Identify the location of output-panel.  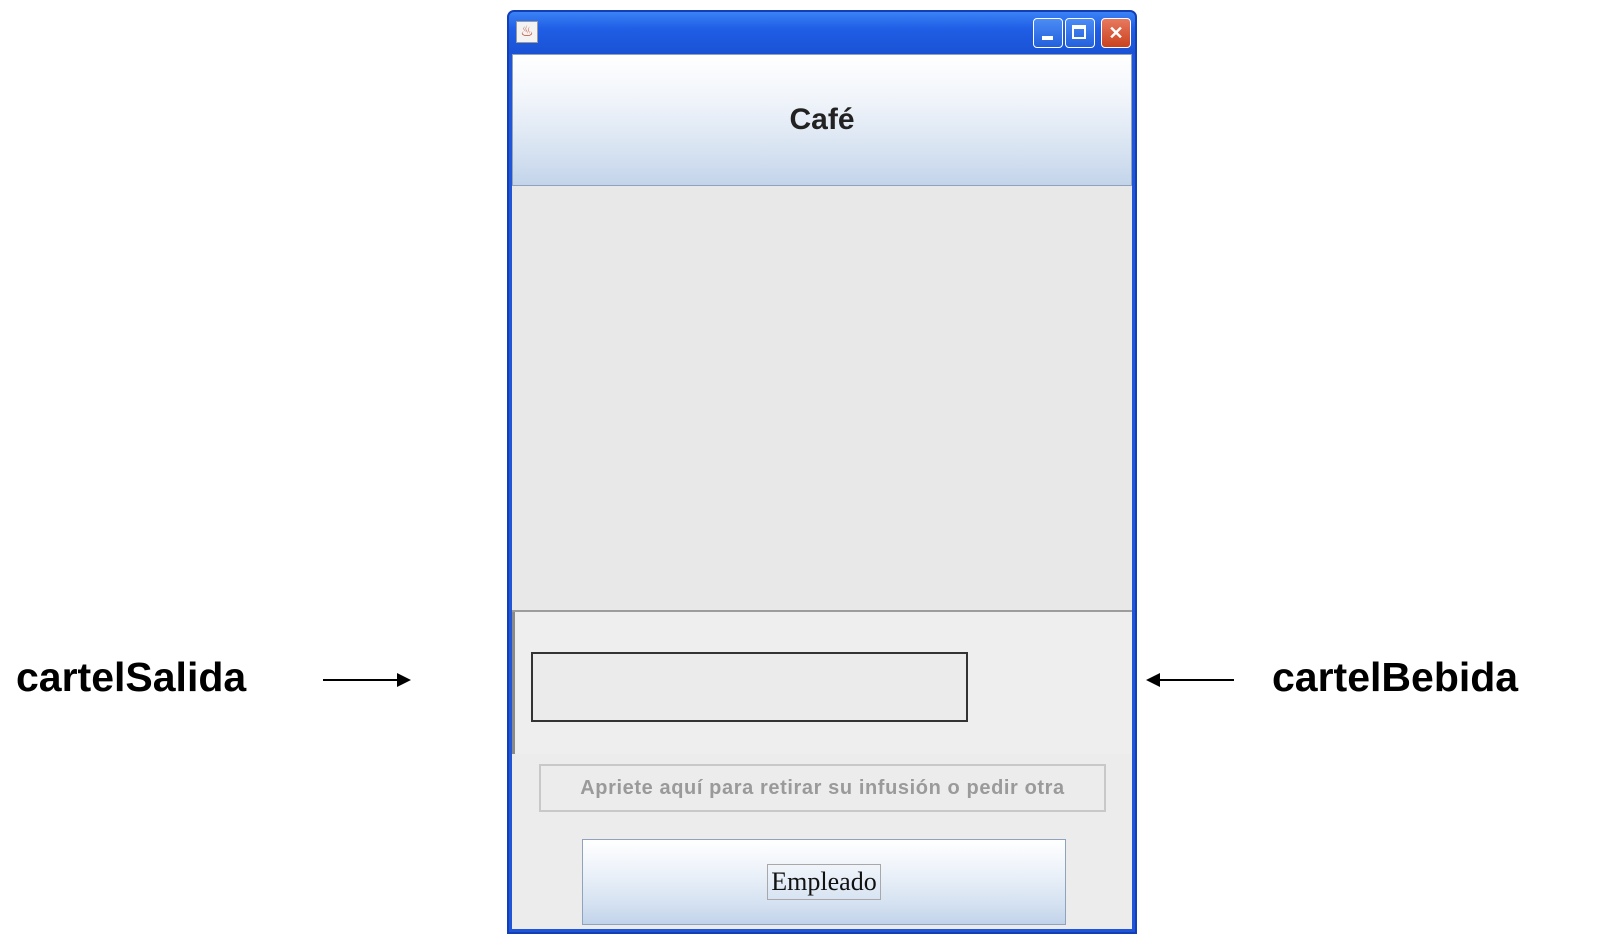
(822, 683).